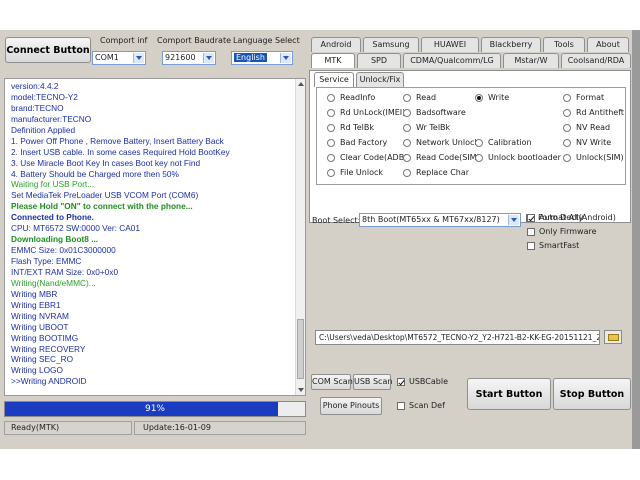  What do you see at coordinates (300, 237) in the screenshot?
I see `log-scrollbar` at bounding box center [300, 237].